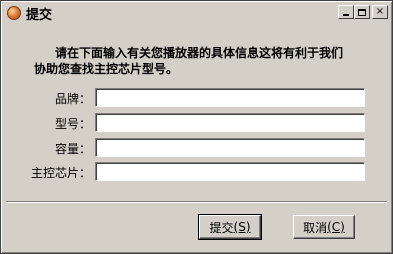 This screenshot has height=254, width=393. I want to click on controller-chip-label: 主控芯片：, so click(60, 173).